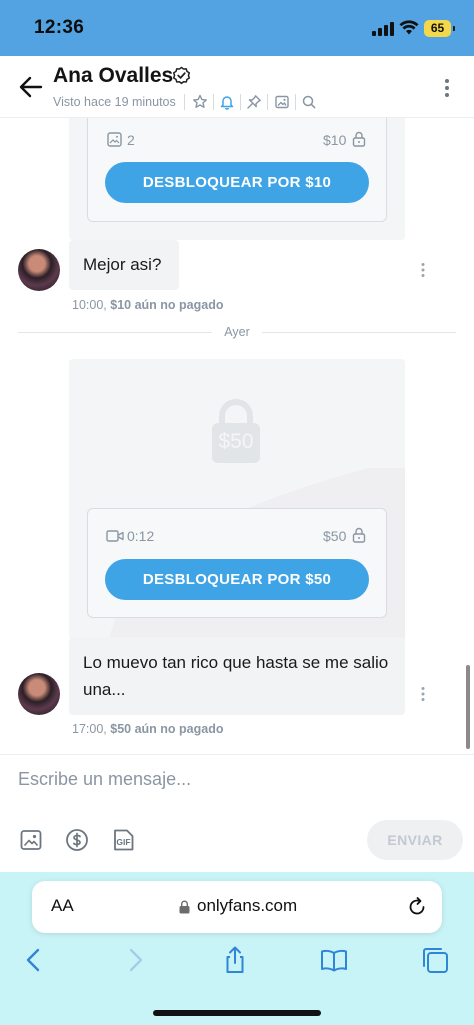 This screenshot has width=474, height=1025. I want to click on cover-price: $50, so click(236, 441).